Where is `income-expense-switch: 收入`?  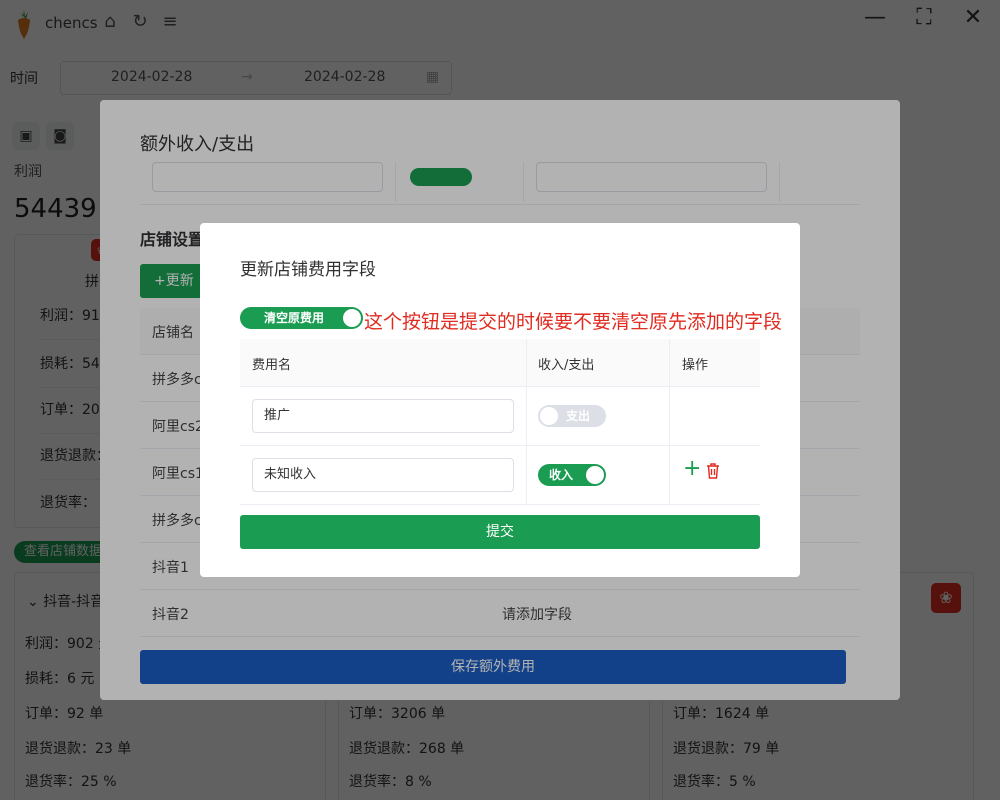 income-expense-switch: 收入 is located at coordinates (572, 475).